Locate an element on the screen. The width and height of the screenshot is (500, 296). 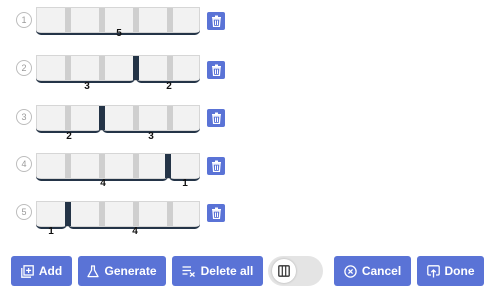
group-count: 5 is located at coordinates (119, 33).